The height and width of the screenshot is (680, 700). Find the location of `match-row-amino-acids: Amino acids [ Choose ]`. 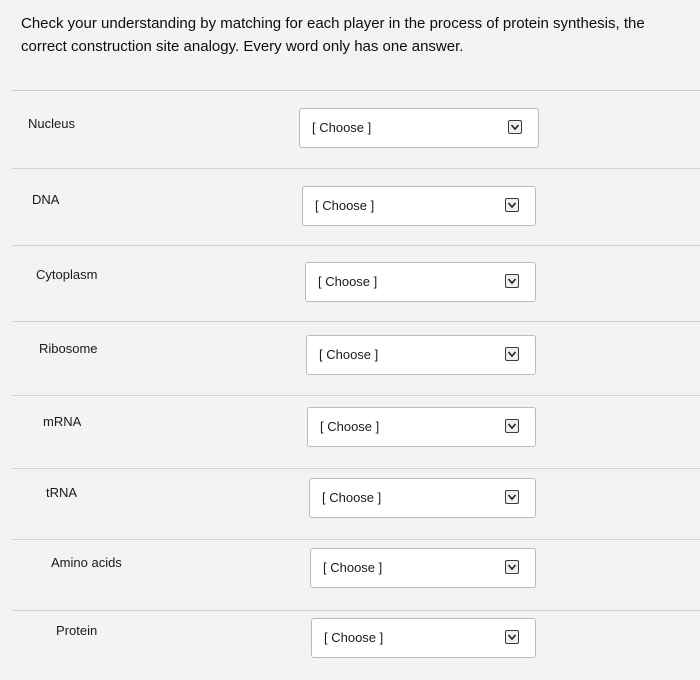

match-row-amino-acids: Amino acids [ Choose ] is located at coordinates (356, 573).